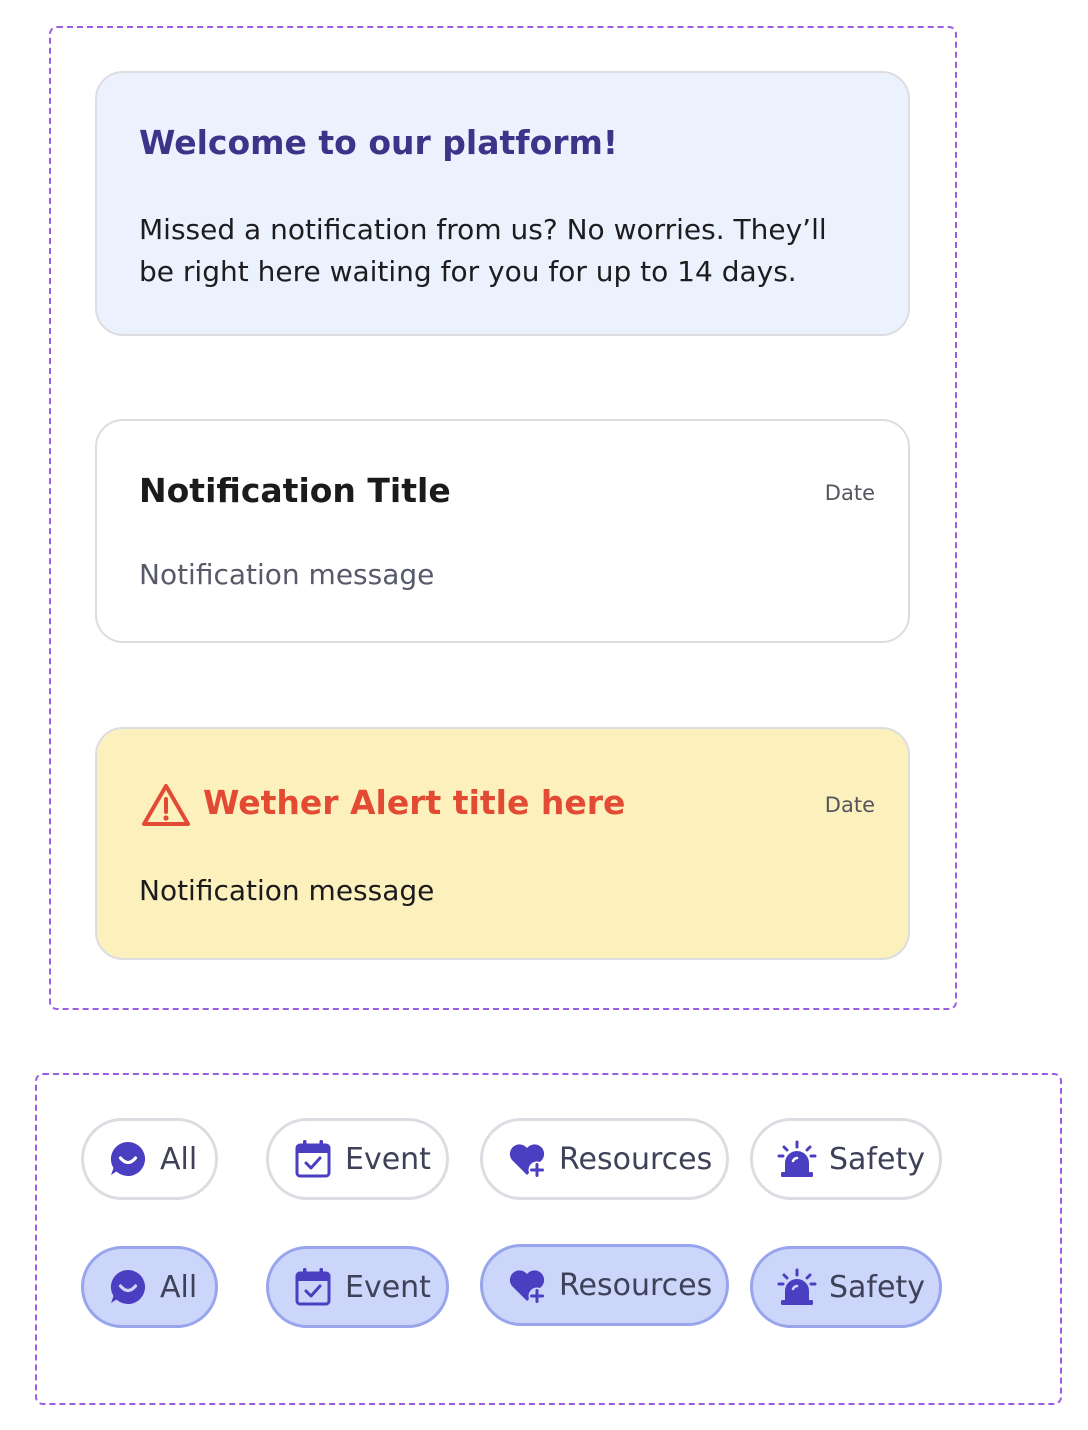 This screenshot has width=1088, height=1430. Describe the element at coordinates (849, 805) in the screenshot. I see `alert-date: Date` at that location.